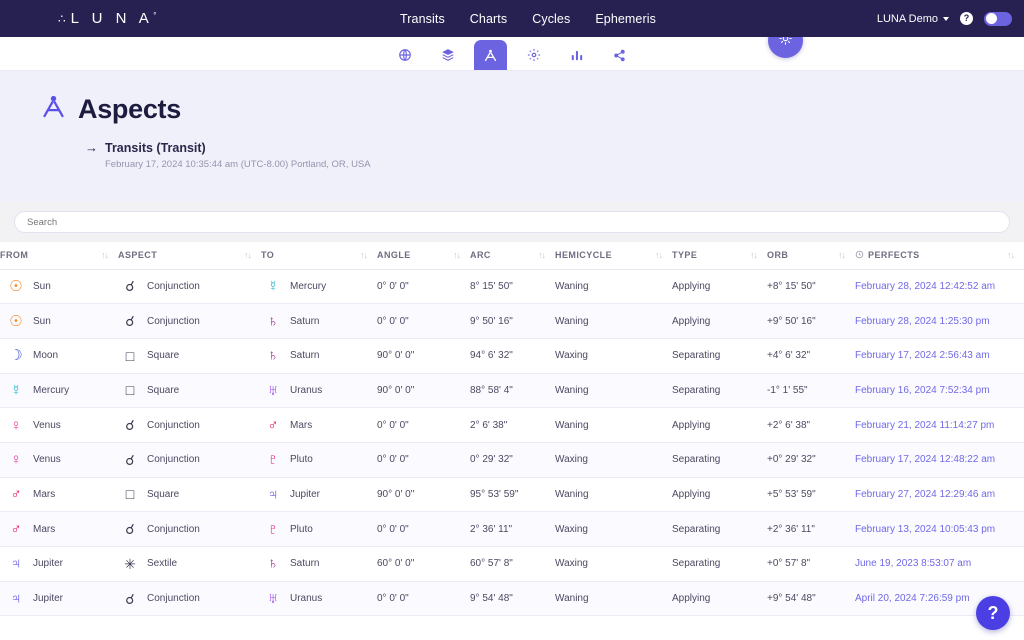 Image resolution: width=1024 pixels, height=640 pixels. I want to click on user-menu: LUNA Demo, so click(913, 19).